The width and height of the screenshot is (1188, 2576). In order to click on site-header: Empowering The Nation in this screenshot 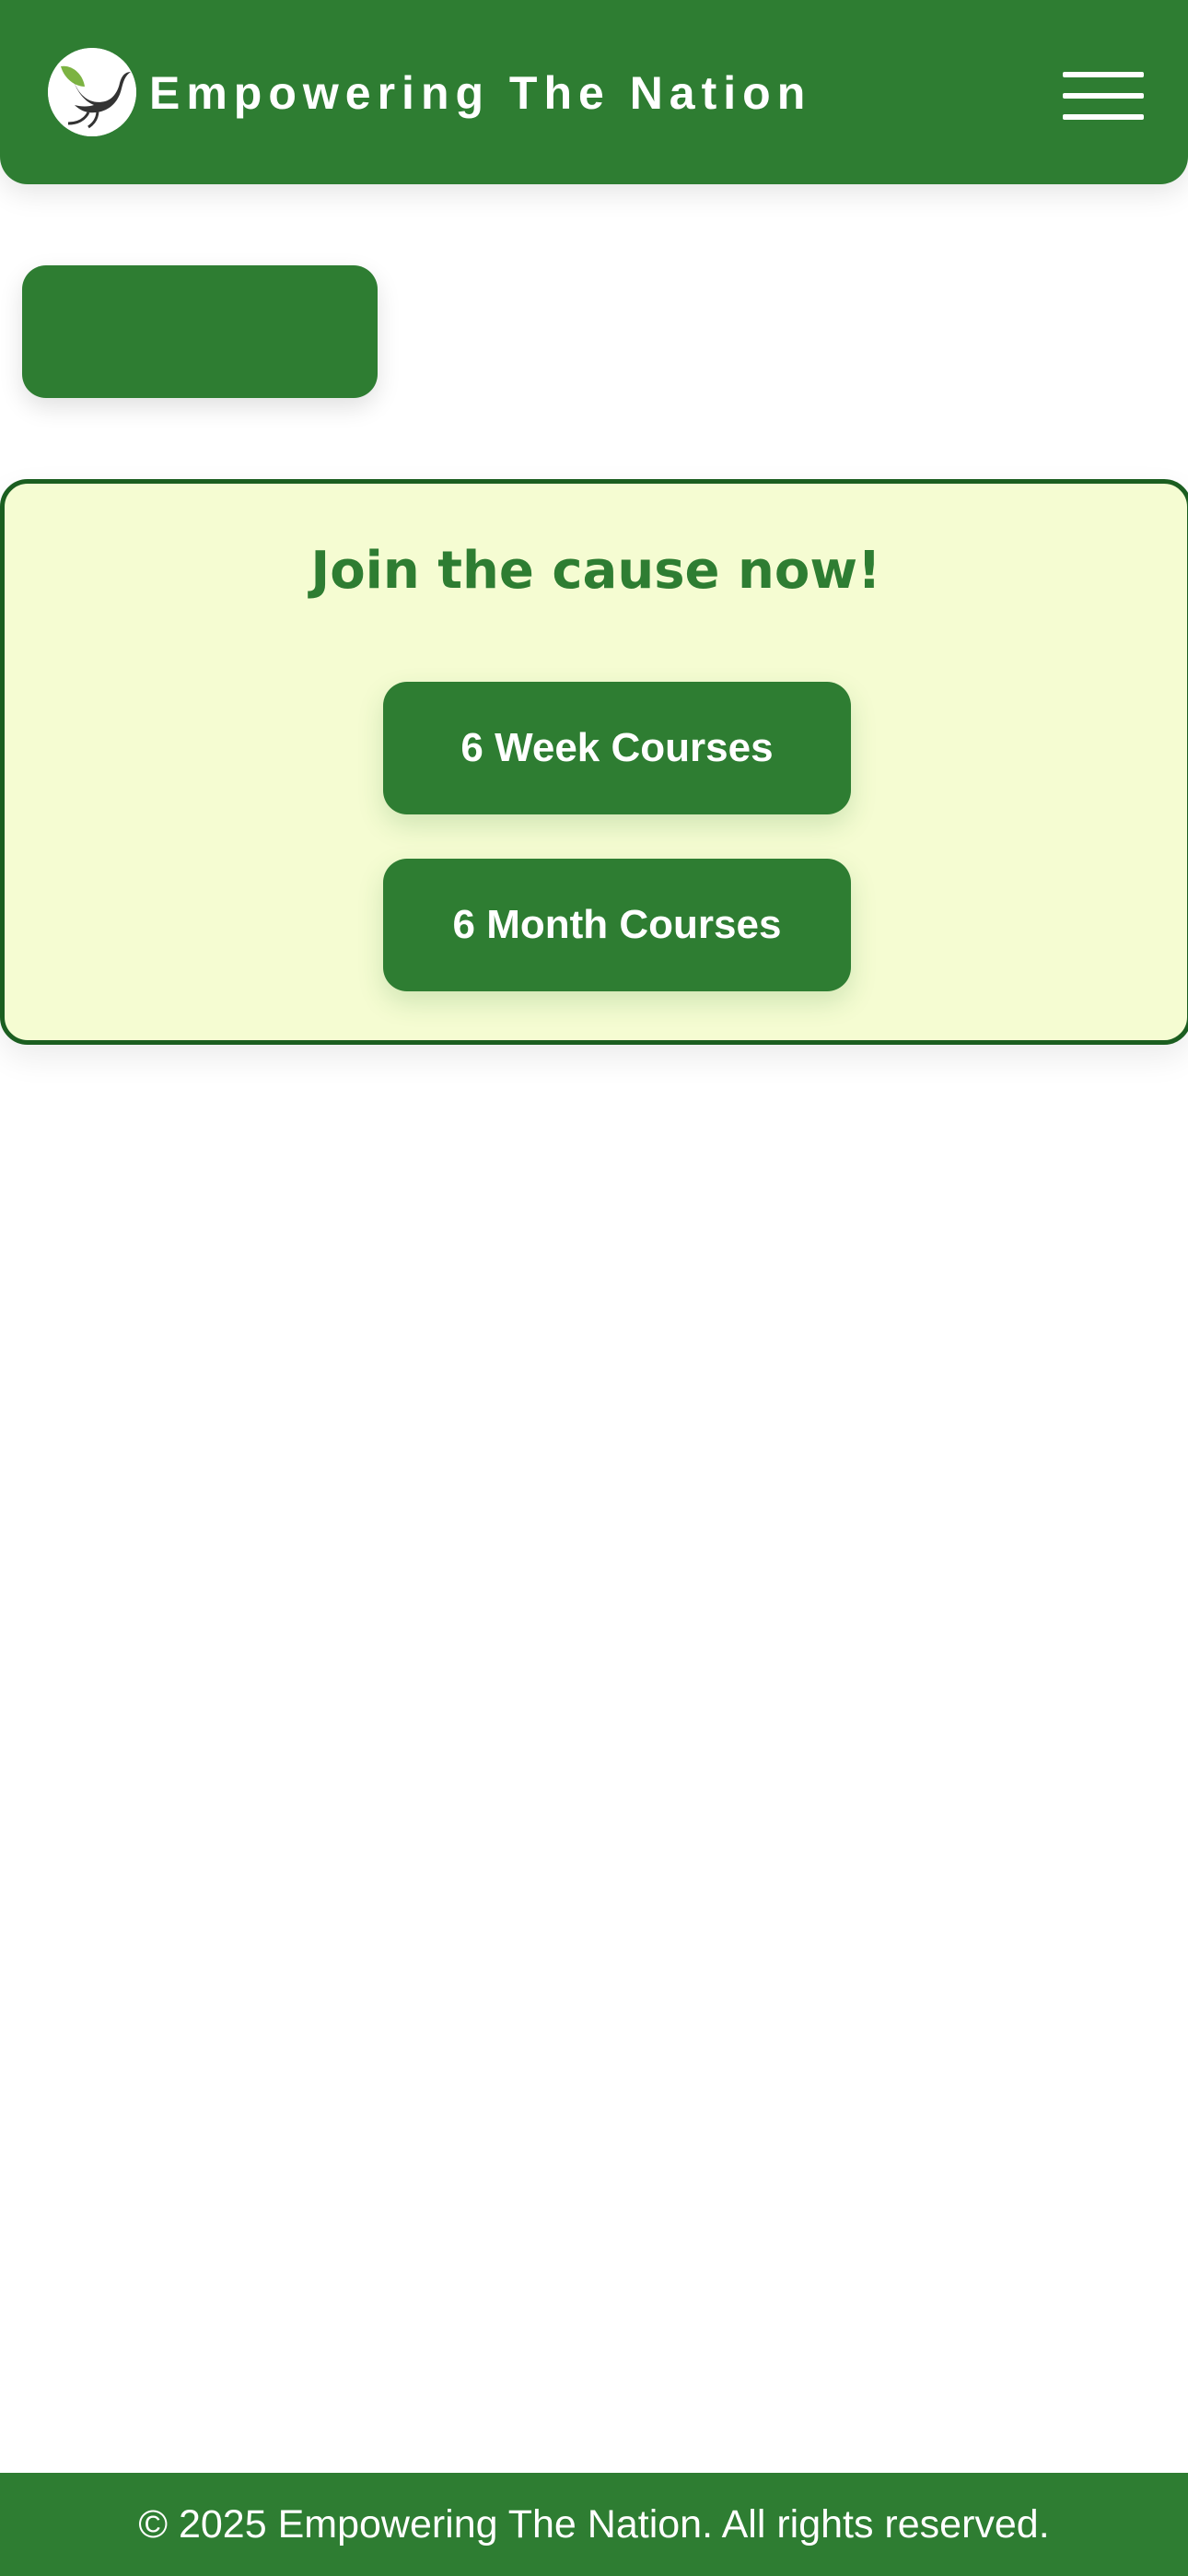, I will do `click(594, 92)`.